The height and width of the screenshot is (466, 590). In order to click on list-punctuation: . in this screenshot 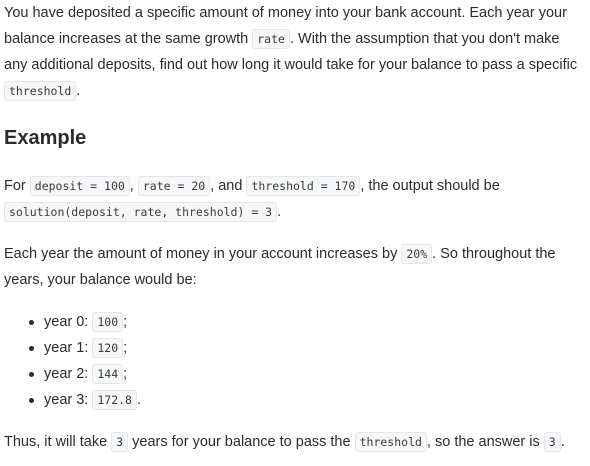, I will do `click(139, 400)`.